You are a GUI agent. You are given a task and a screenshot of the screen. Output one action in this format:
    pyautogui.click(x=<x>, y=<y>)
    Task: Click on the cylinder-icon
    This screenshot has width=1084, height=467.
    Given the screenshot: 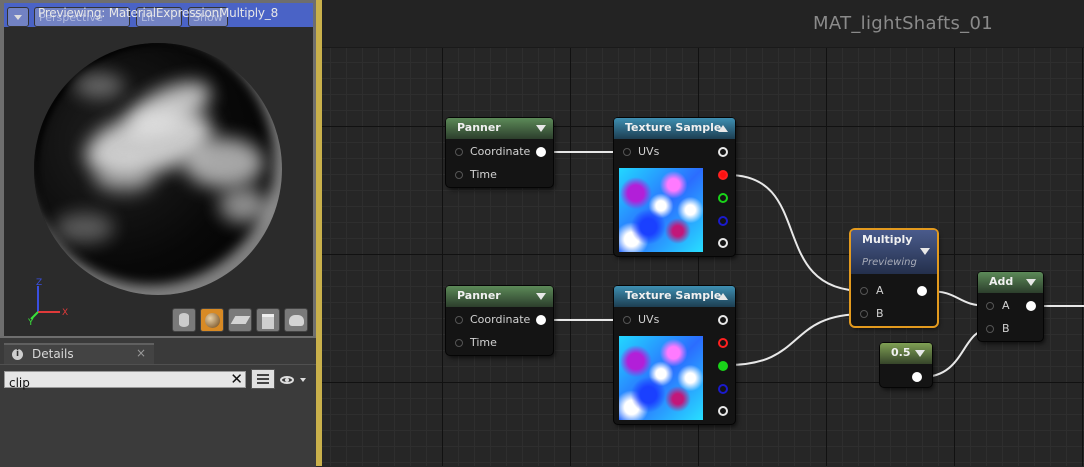 What is the action you would take?
    pyautogui.click(x=184, y=320)
    